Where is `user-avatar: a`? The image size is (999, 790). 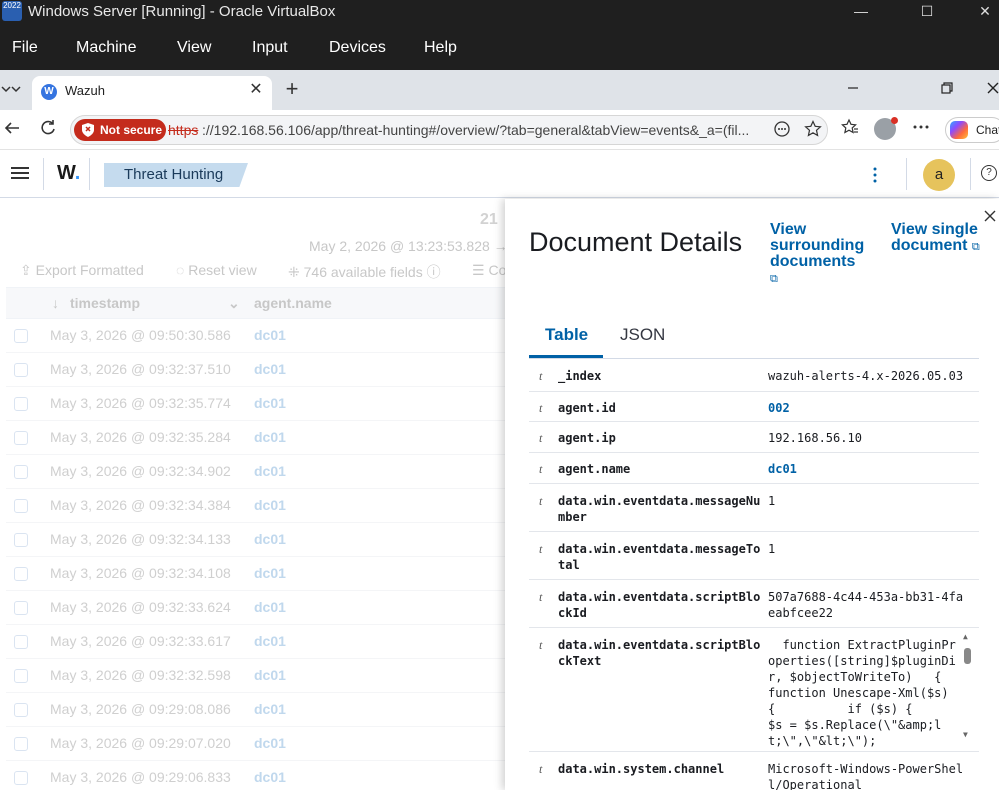 user-avatar: a is located at coordinates (939, 175).